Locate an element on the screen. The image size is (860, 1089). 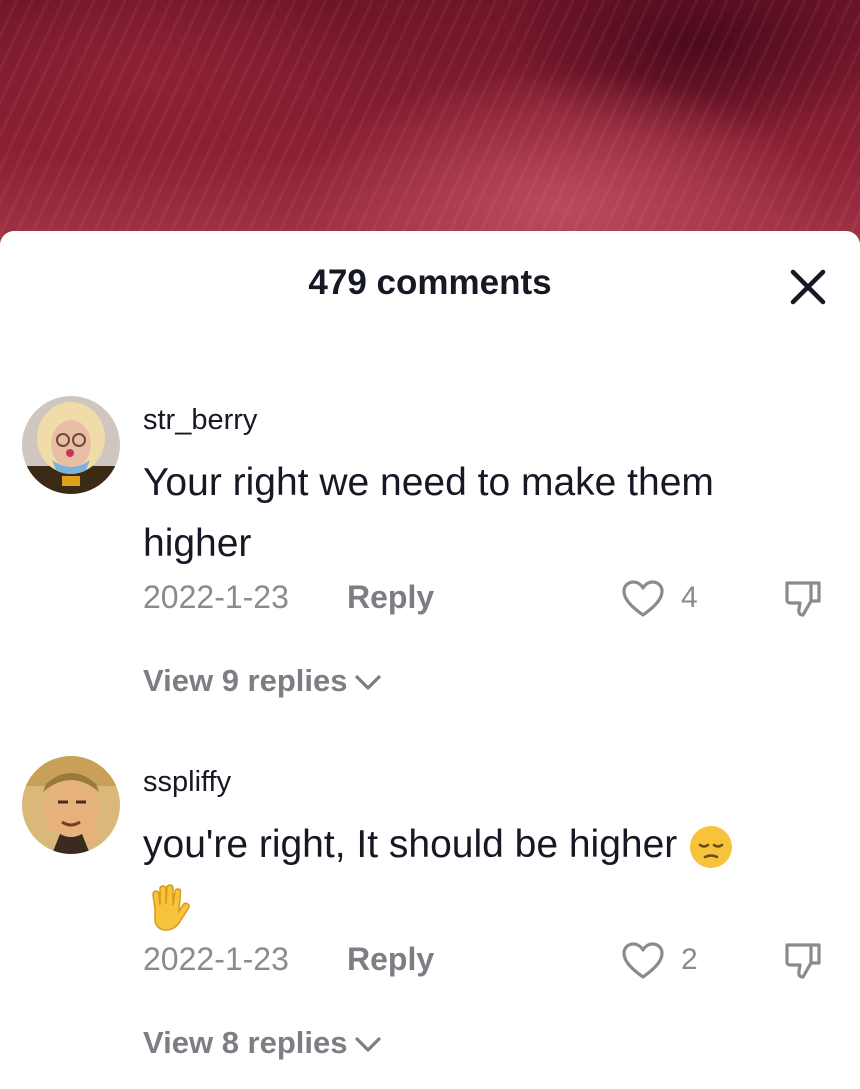
like-count: 4 is located at coordinates (689, 597).